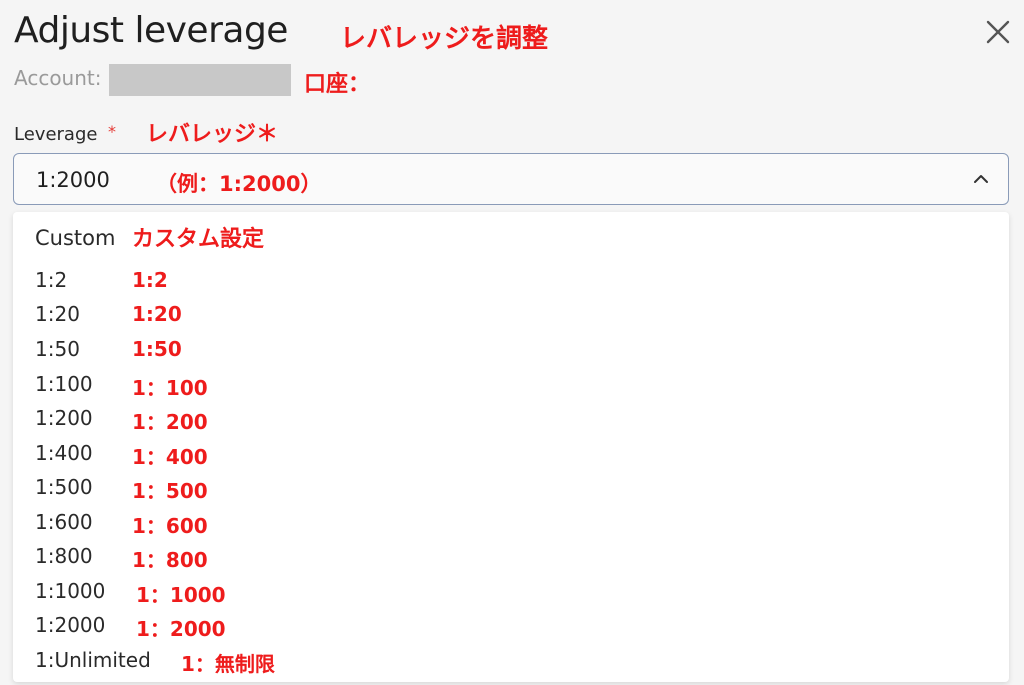 The image size is (1024, 685). I want to click on option-annotation: 1：800, so click(170, 560).